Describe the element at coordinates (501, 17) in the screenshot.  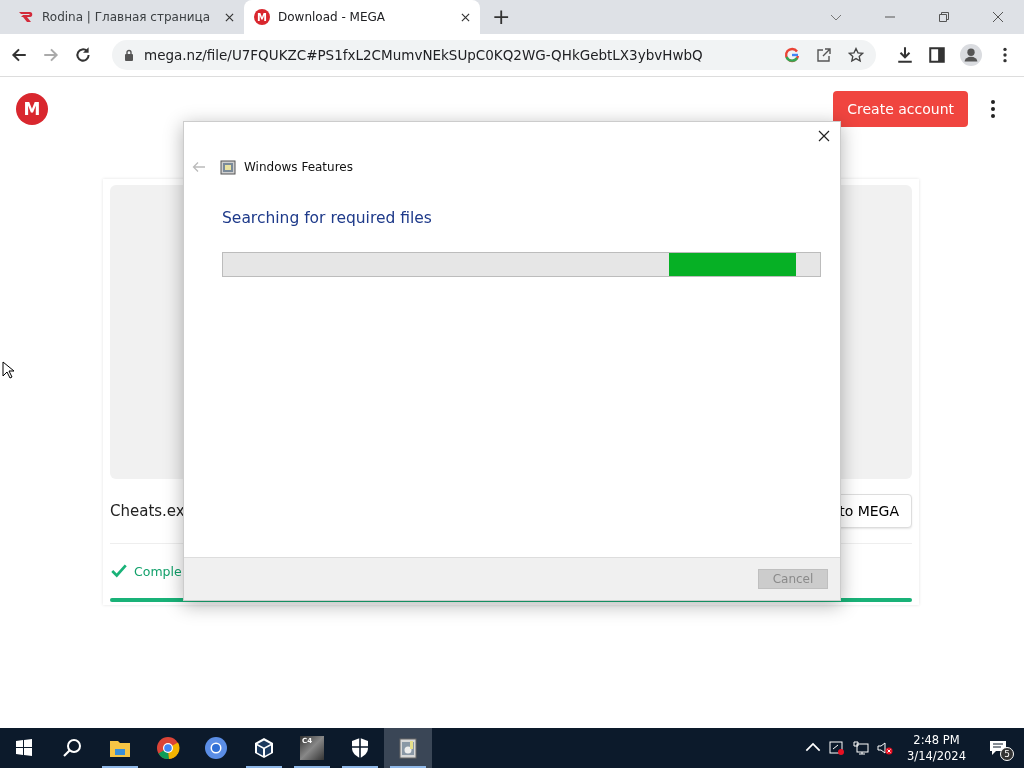
I see `new-tab-button: +` at that location.